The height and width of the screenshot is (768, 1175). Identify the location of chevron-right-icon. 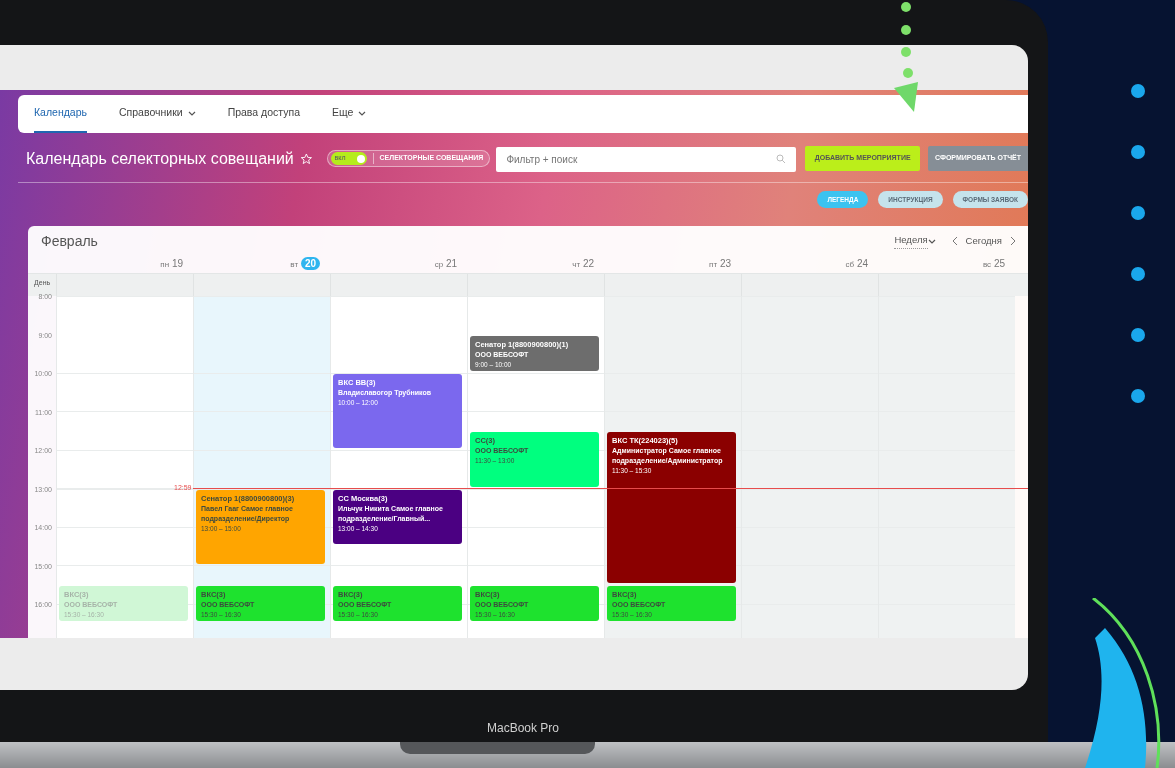
(1013, 241).